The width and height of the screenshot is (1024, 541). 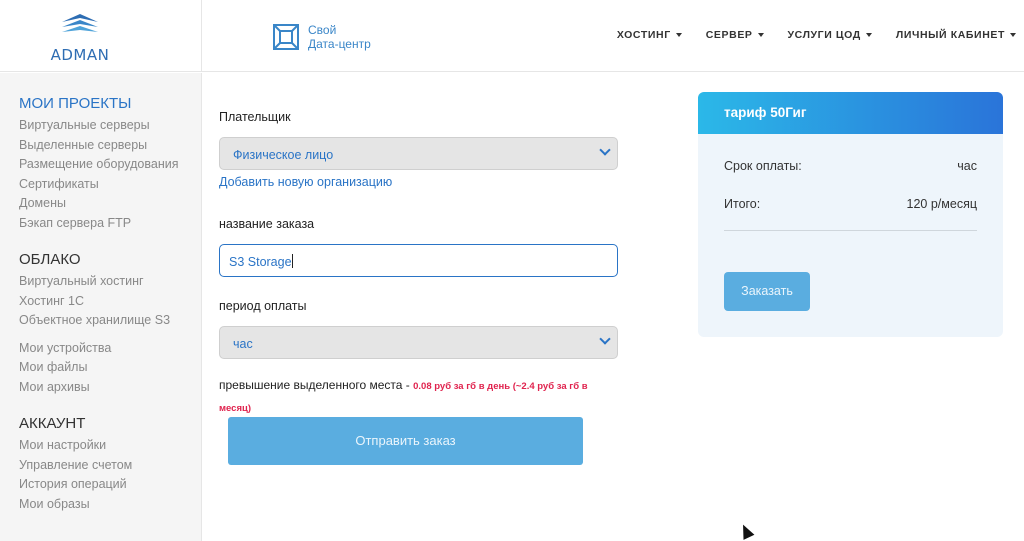 I want to click on storage-excess-rate: 0.08 руб за гб в день (~2.4 руб за гб в, so click(x=500, y=386).